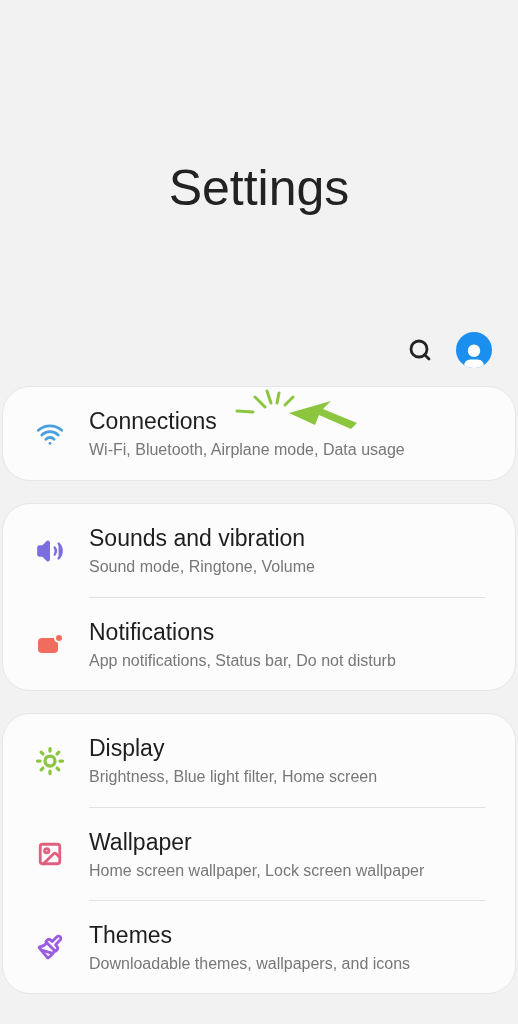 This screenshot has width=518, height=1024. What do you see at coordinates (259, 188) in the screenshot?
I see `page-title: Settings` at bounding box center [259, 188].